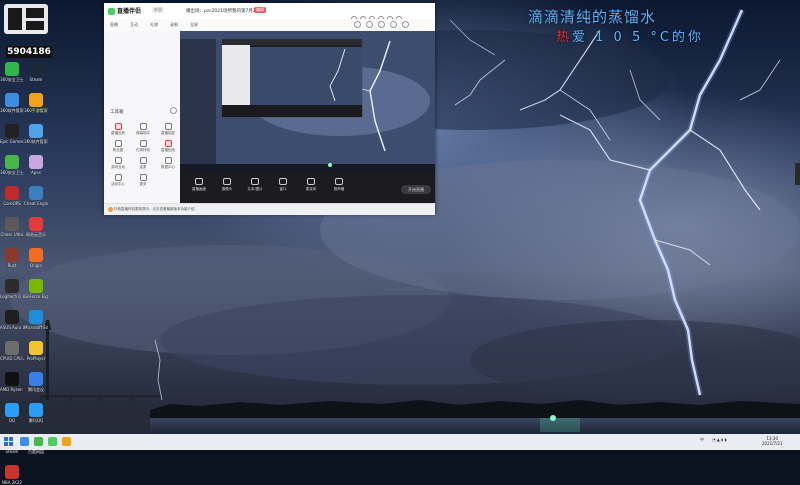  I want to click on desktop-icon-label: ProPlayer, so click(36, 358).